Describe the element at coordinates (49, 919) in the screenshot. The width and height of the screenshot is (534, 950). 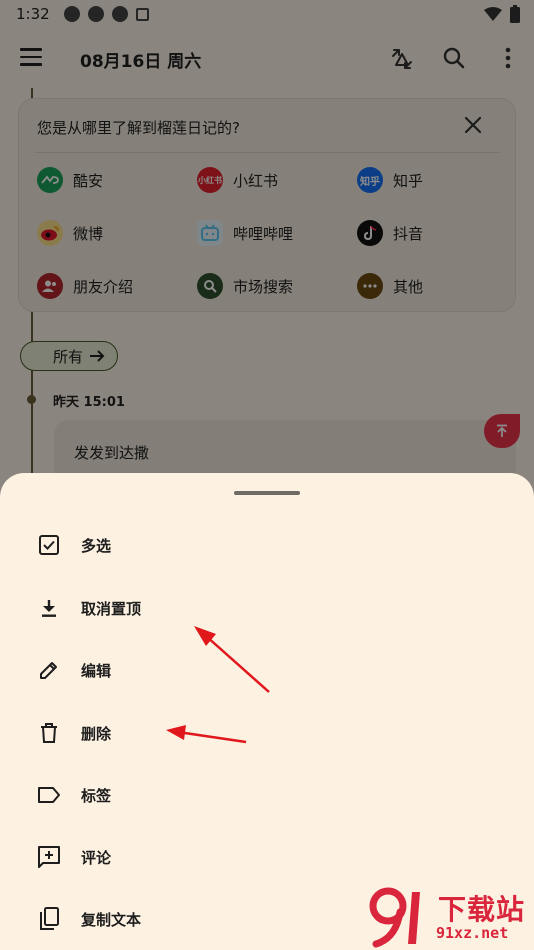
I see `copy-icon` at that location.